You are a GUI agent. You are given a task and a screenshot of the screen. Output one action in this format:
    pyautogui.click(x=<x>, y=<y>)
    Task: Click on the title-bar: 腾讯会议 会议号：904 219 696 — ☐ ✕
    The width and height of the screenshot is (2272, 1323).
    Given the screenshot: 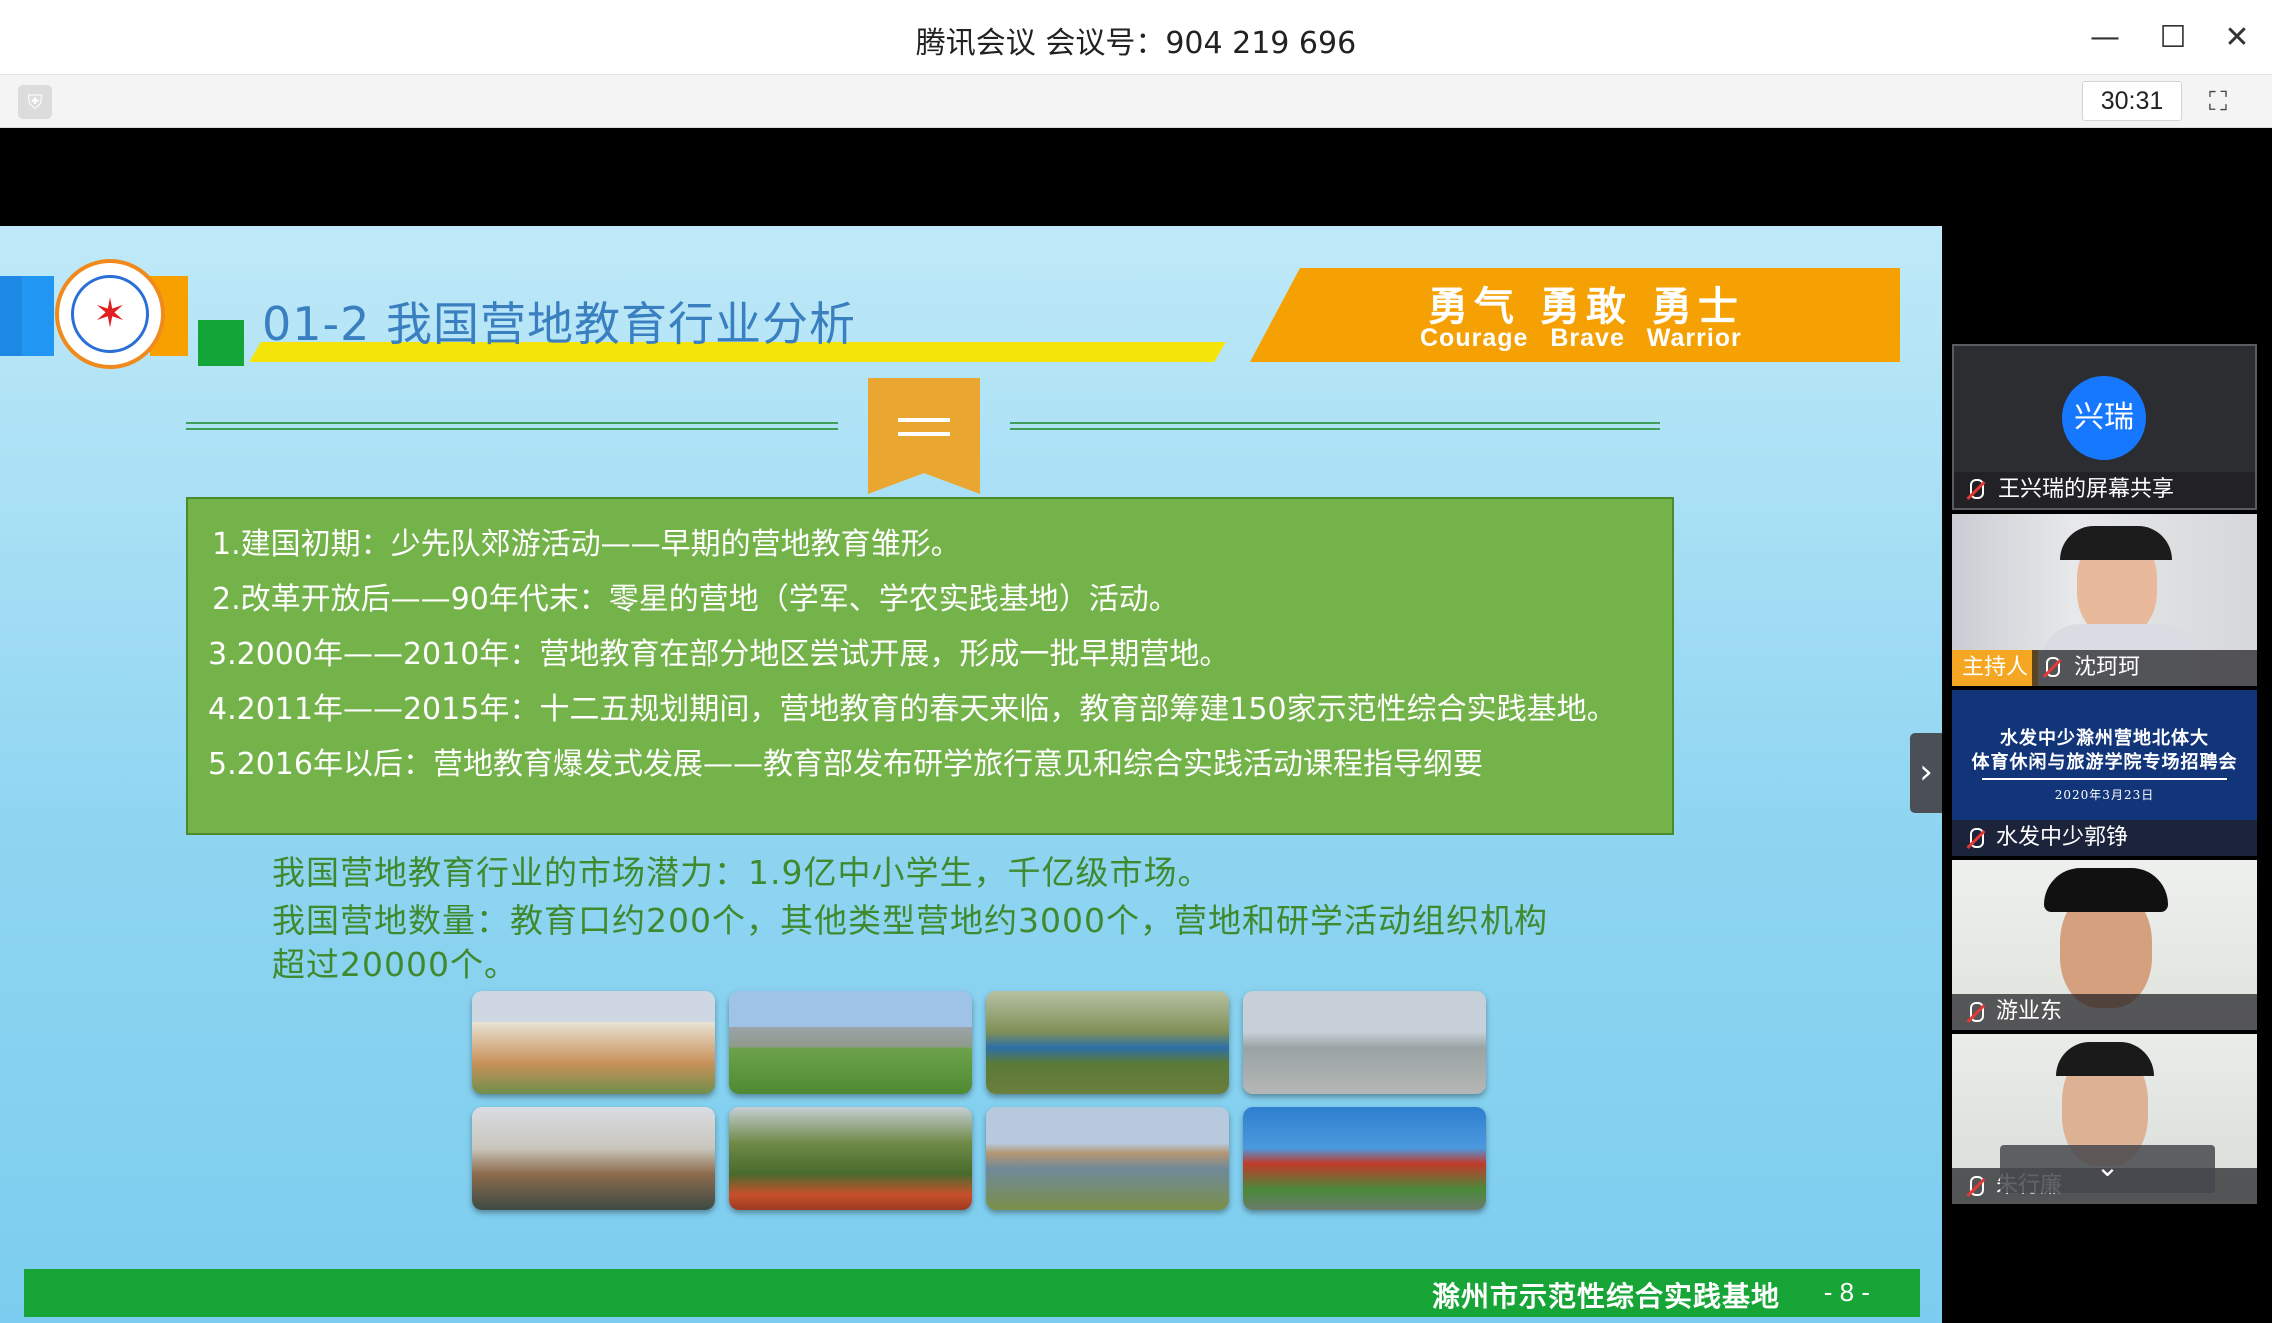 What is the action you would take?
    pyautogui.click(x=1136, y=37)
    